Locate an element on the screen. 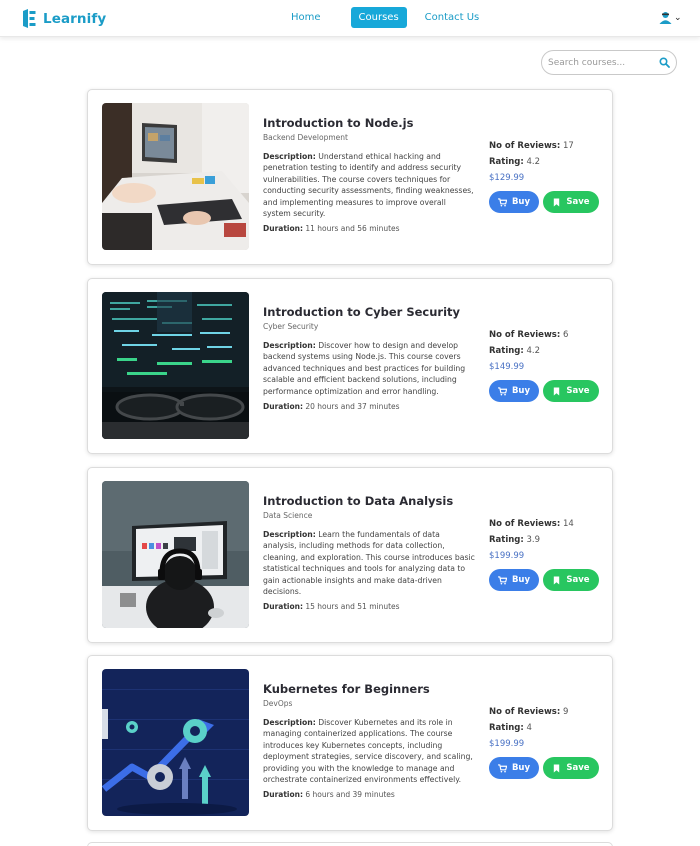 The width and height of the screenshot is (700, 846). main-nav: Home Courses Contact Us is located at coordinates (385, 17).